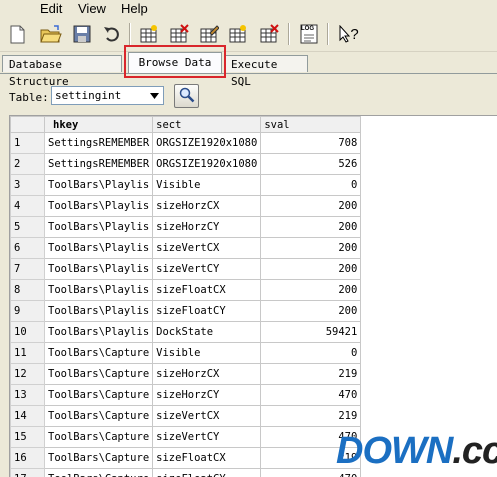  What do you see at coordinates (17, 34) in the screenshot?
I see `new-file-icon` at bounding box center [17, 34].